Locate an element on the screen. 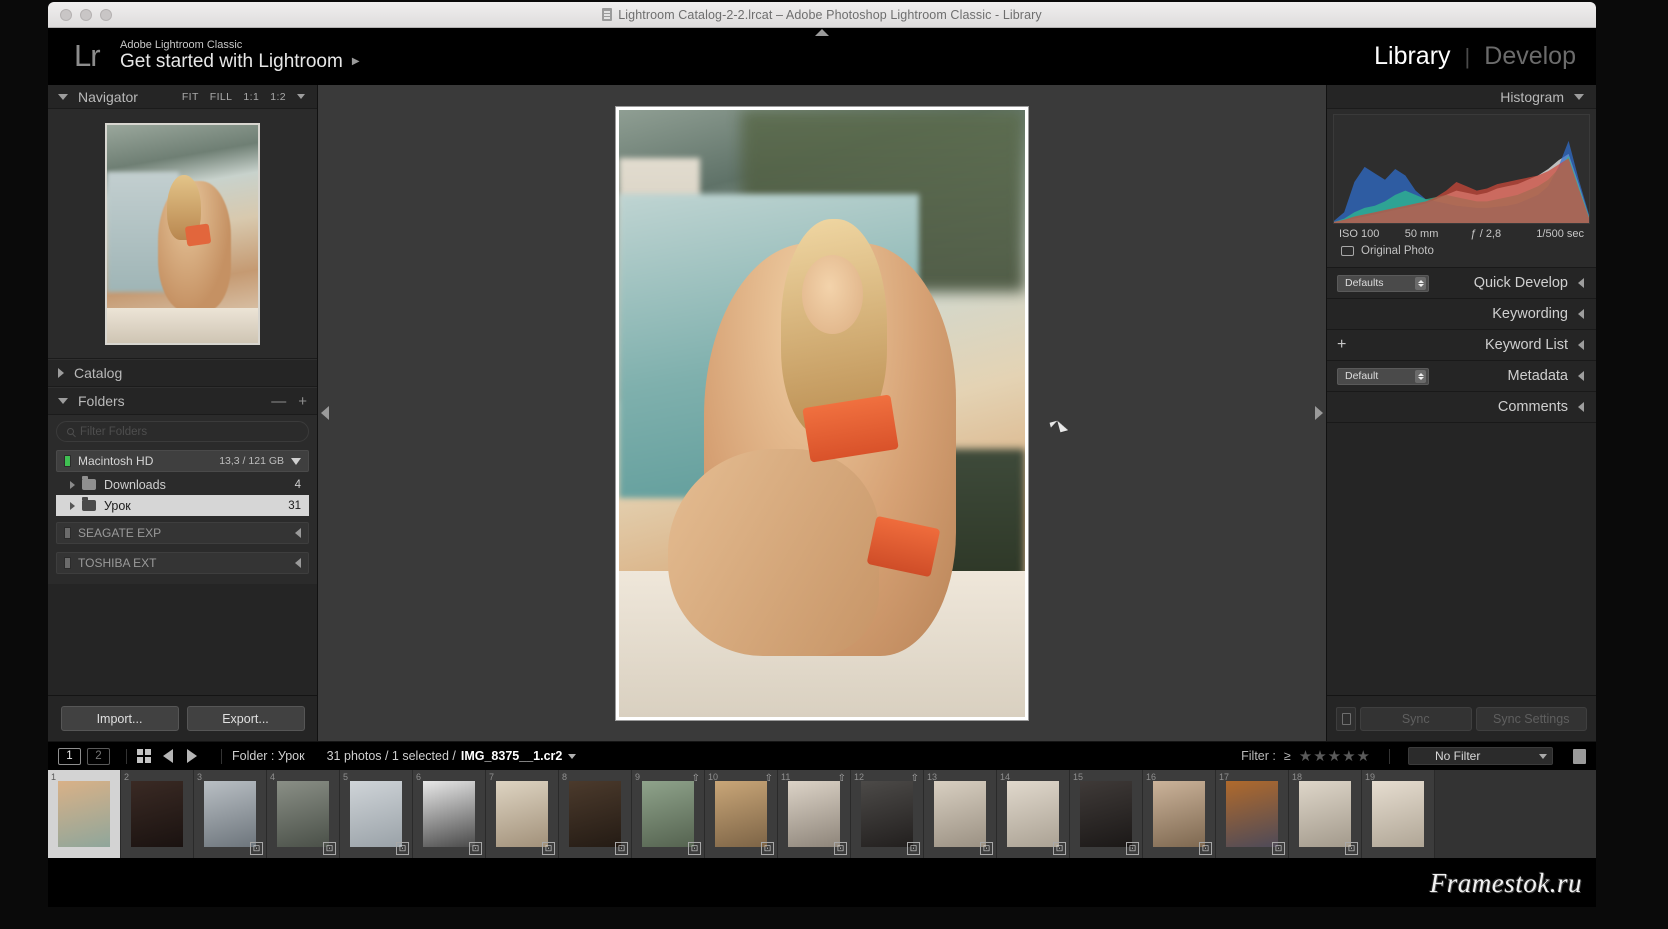 The width and height of the screenshot is (1668, 929). filmstrip-cell: 5 ⊡ is located at coordinates (376, 814).